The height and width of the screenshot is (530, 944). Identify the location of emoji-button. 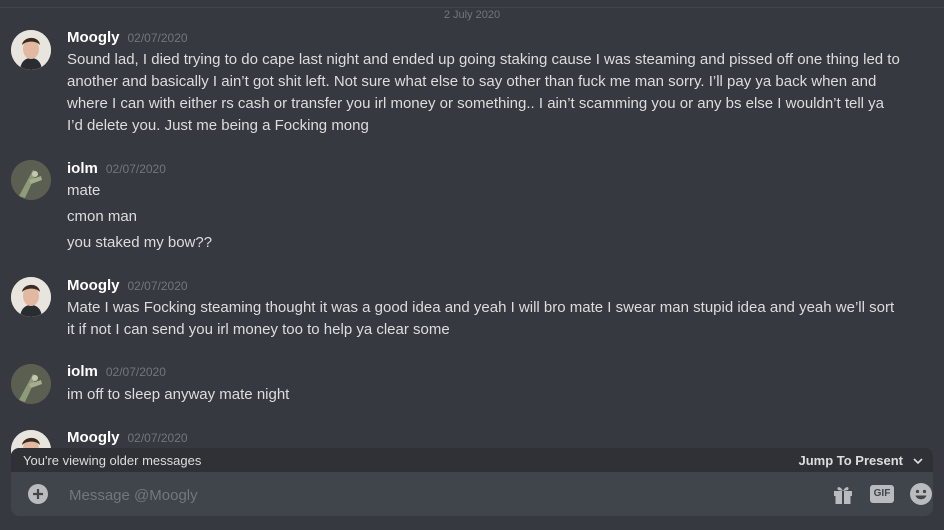
(922, 494).